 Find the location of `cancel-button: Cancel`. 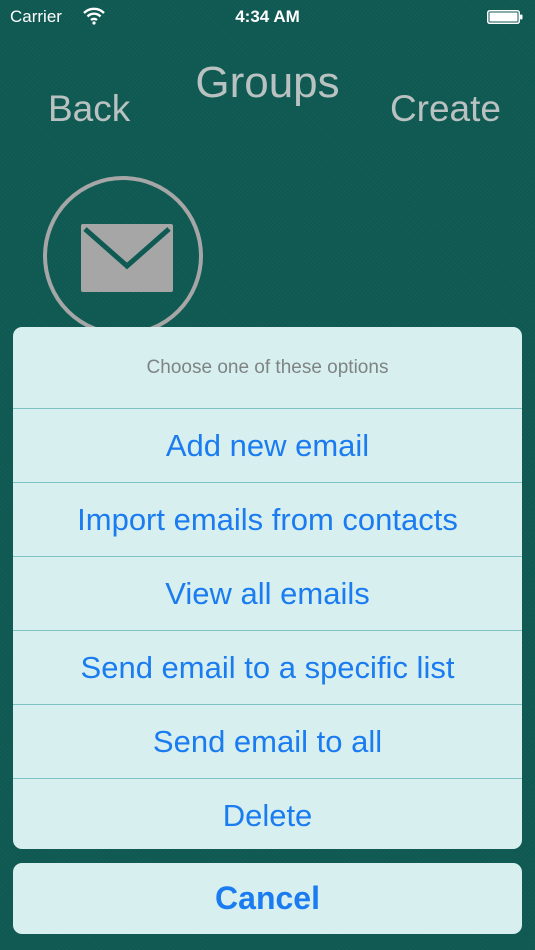

cancel-button: Cancel is located at coordinates (267, 898).